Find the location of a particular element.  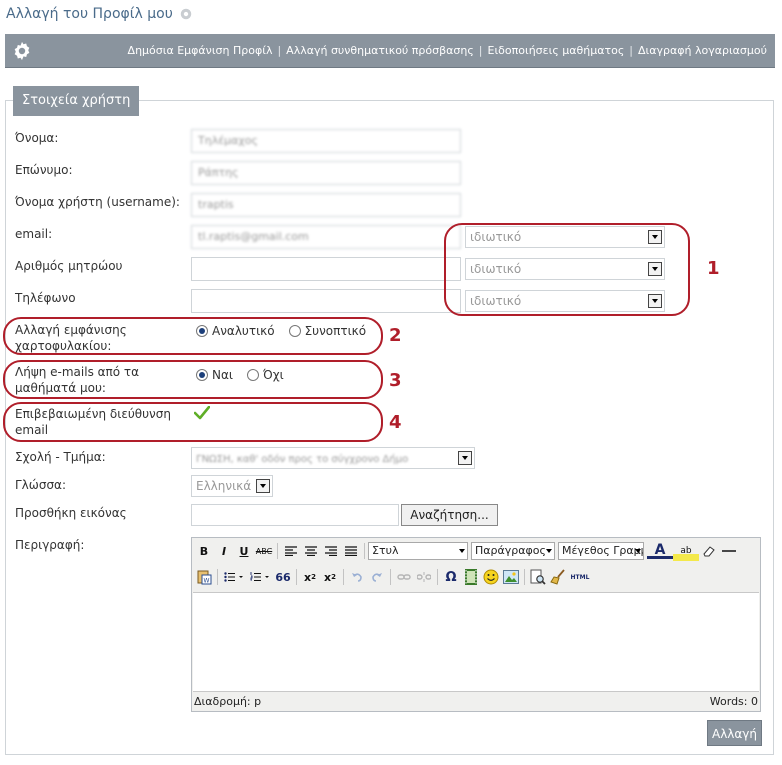

text-color-button: A is located at coordinates (660, 551).